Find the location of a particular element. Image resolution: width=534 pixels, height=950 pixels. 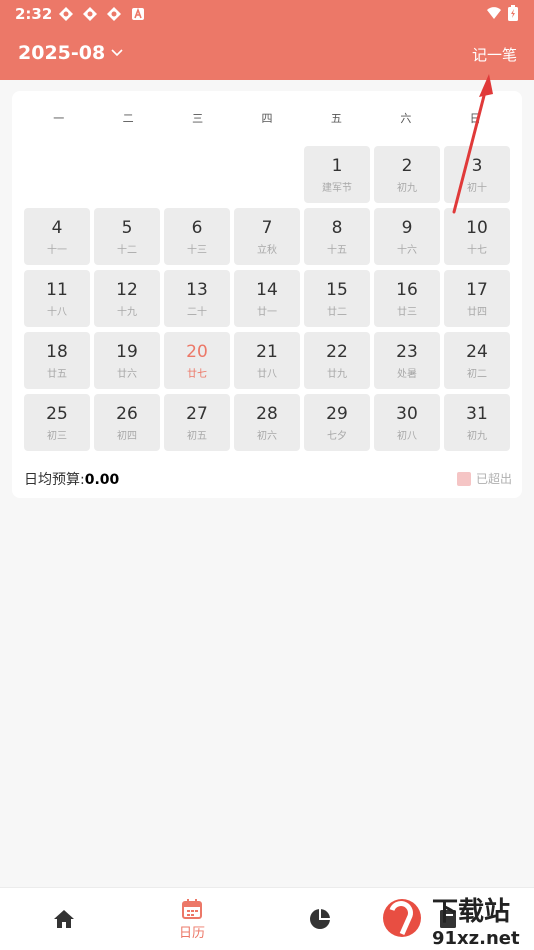

calendar-day-cell: 8 十五 is located at coordinates (337, 236).